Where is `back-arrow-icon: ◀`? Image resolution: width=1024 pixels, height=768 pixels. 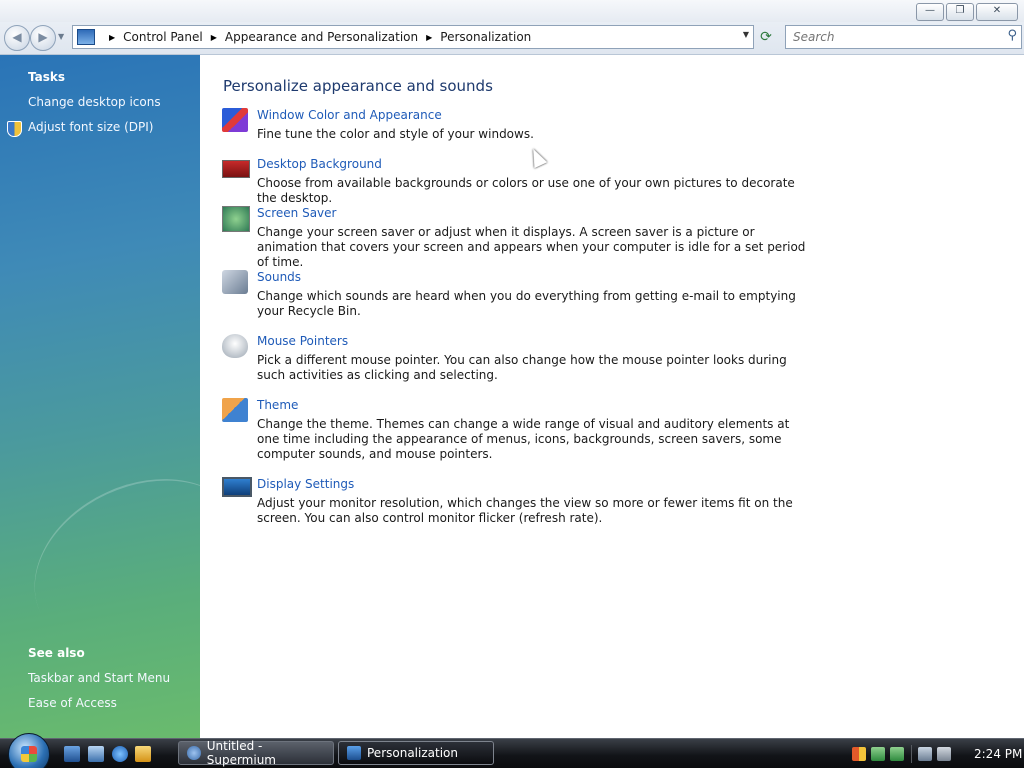
back-arrow-icon: ◀ is located at coordinates (17, 37).